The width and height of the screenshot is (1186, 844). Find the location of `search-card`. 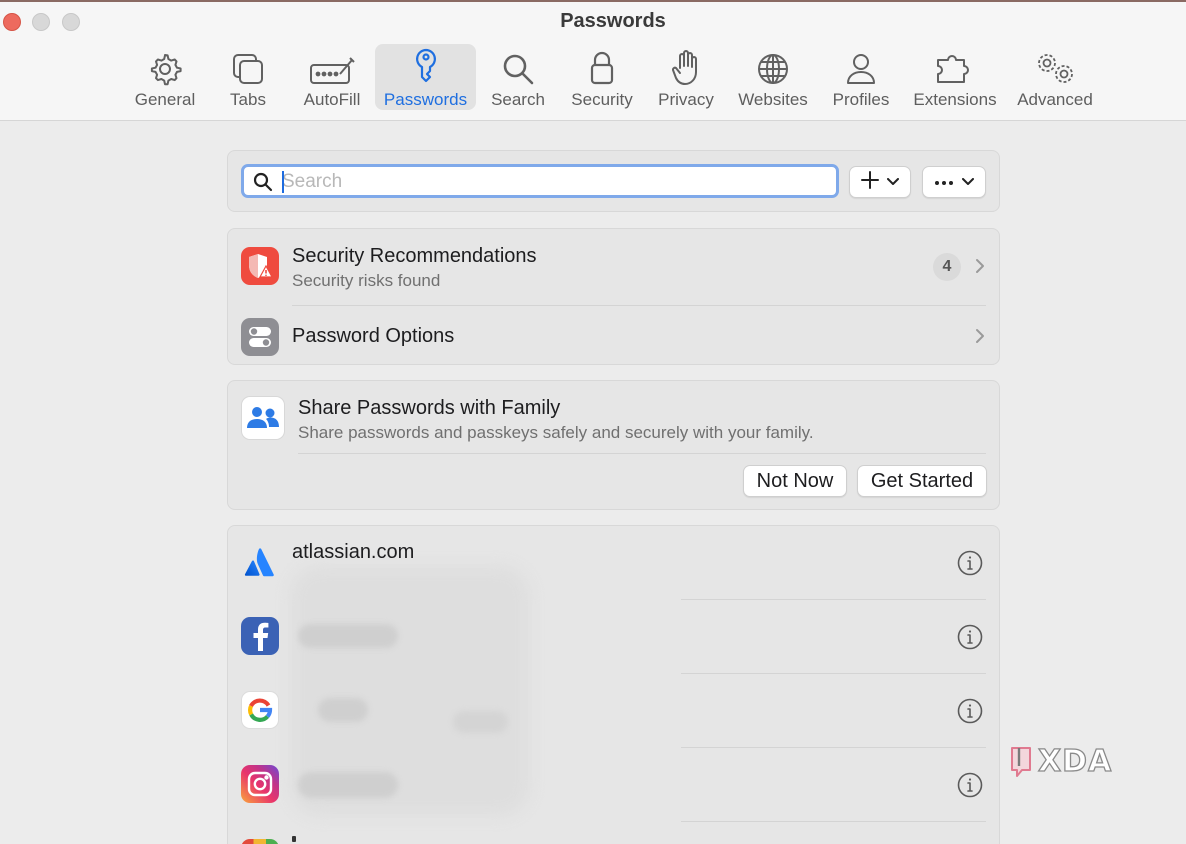

search-card is located at coordinates (613, 181).